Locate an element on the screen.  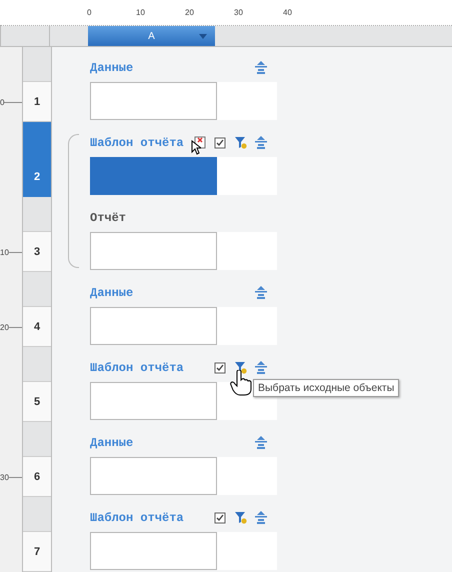
row-header: 5 is located at coordinates (37, 402).